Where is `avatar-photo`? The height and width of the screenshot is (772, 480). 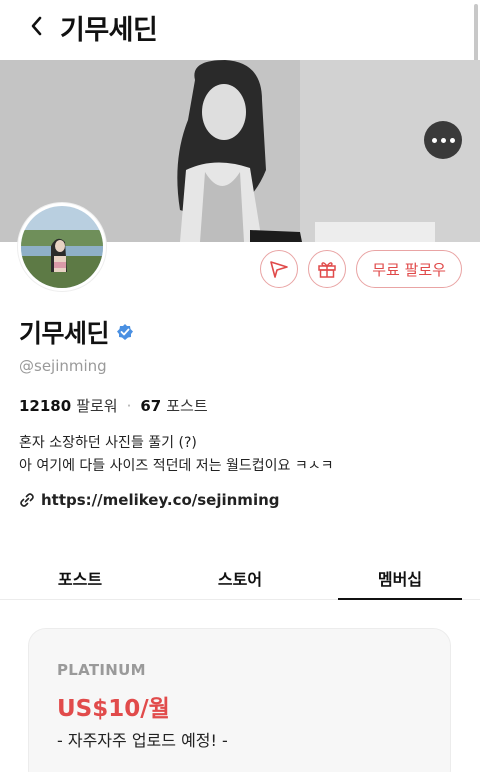 avatar-photo is located at coordinates (62, 247).